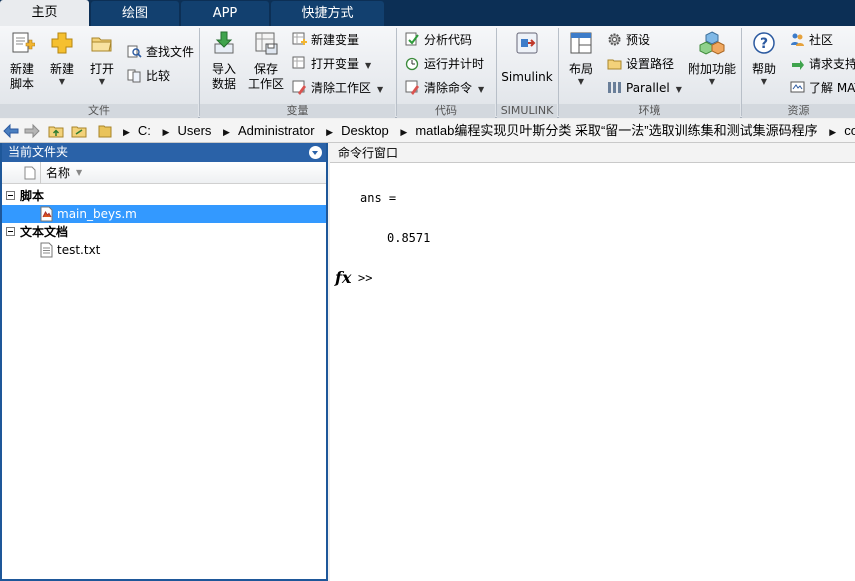 The image size is (855, 581). Describe the element at coordinates (22, 61) in the screenshot. I see `new-script-button: 新建 脚本` at that location.